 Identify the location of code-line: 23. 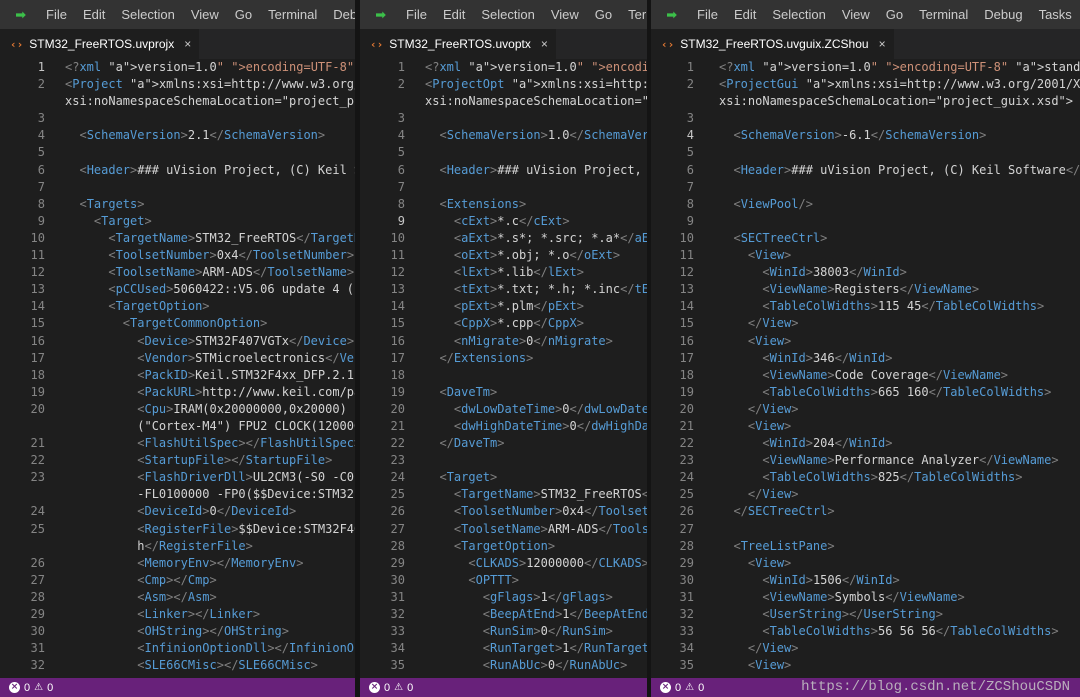
(503, 460).